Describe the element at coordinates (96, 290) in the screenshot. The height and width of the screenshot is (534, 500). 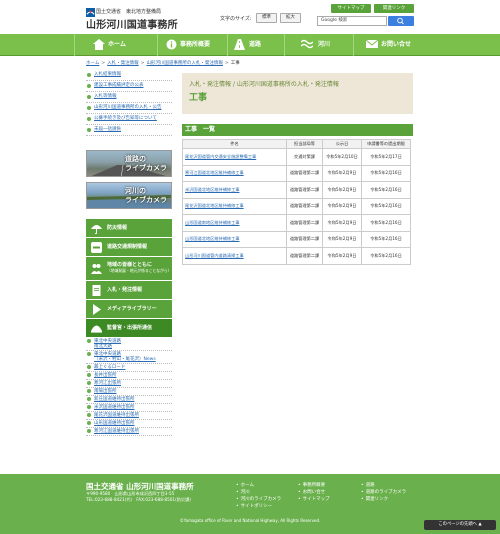
I see `document-icon` at that location.